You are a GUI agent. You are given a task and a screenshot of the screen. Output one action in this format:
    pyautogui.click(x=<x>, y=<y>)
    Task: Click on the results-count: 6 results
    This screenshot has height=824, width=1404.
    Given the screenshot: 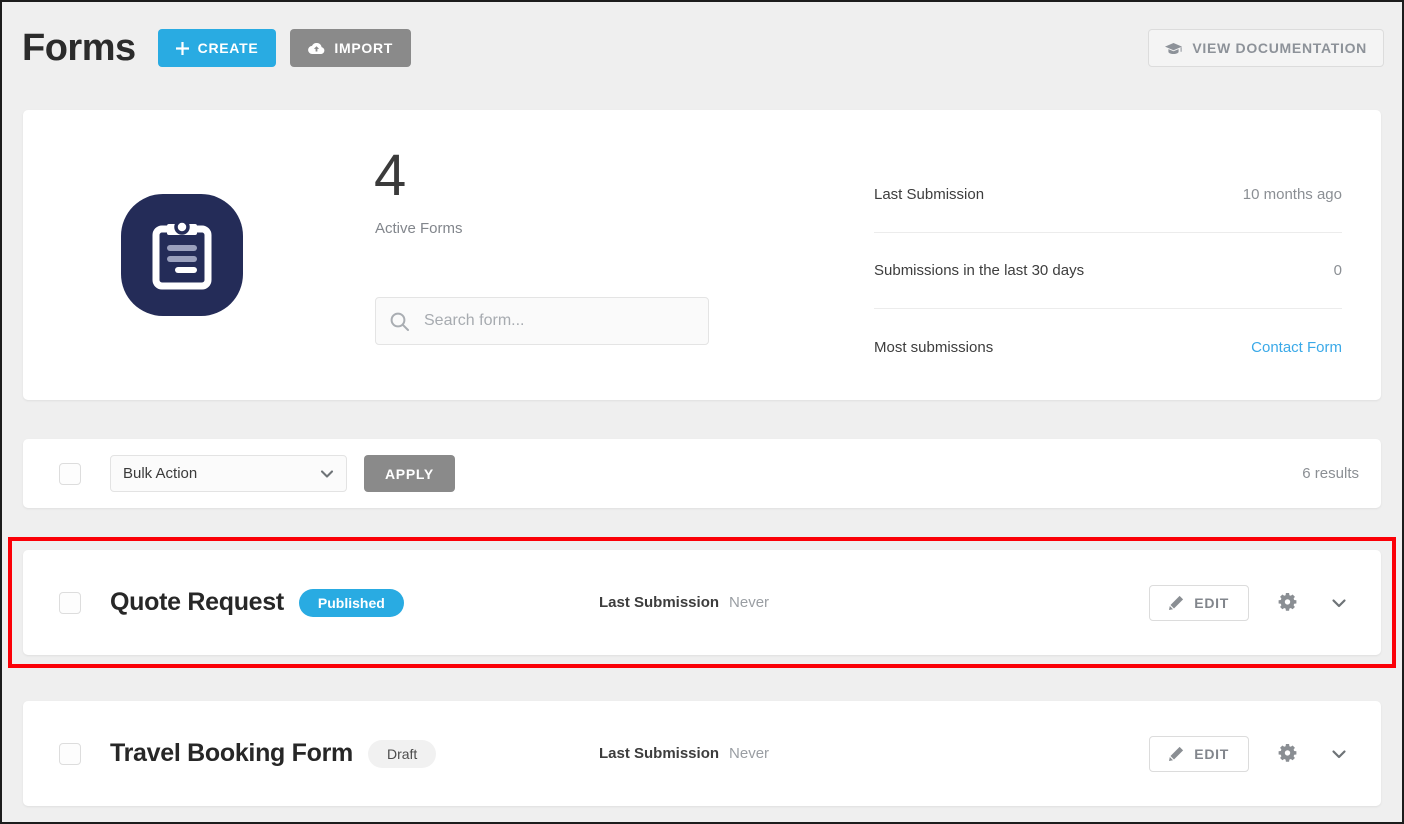 What is the action you would take?
    pyautogui.click(x=1330, y=473)
    